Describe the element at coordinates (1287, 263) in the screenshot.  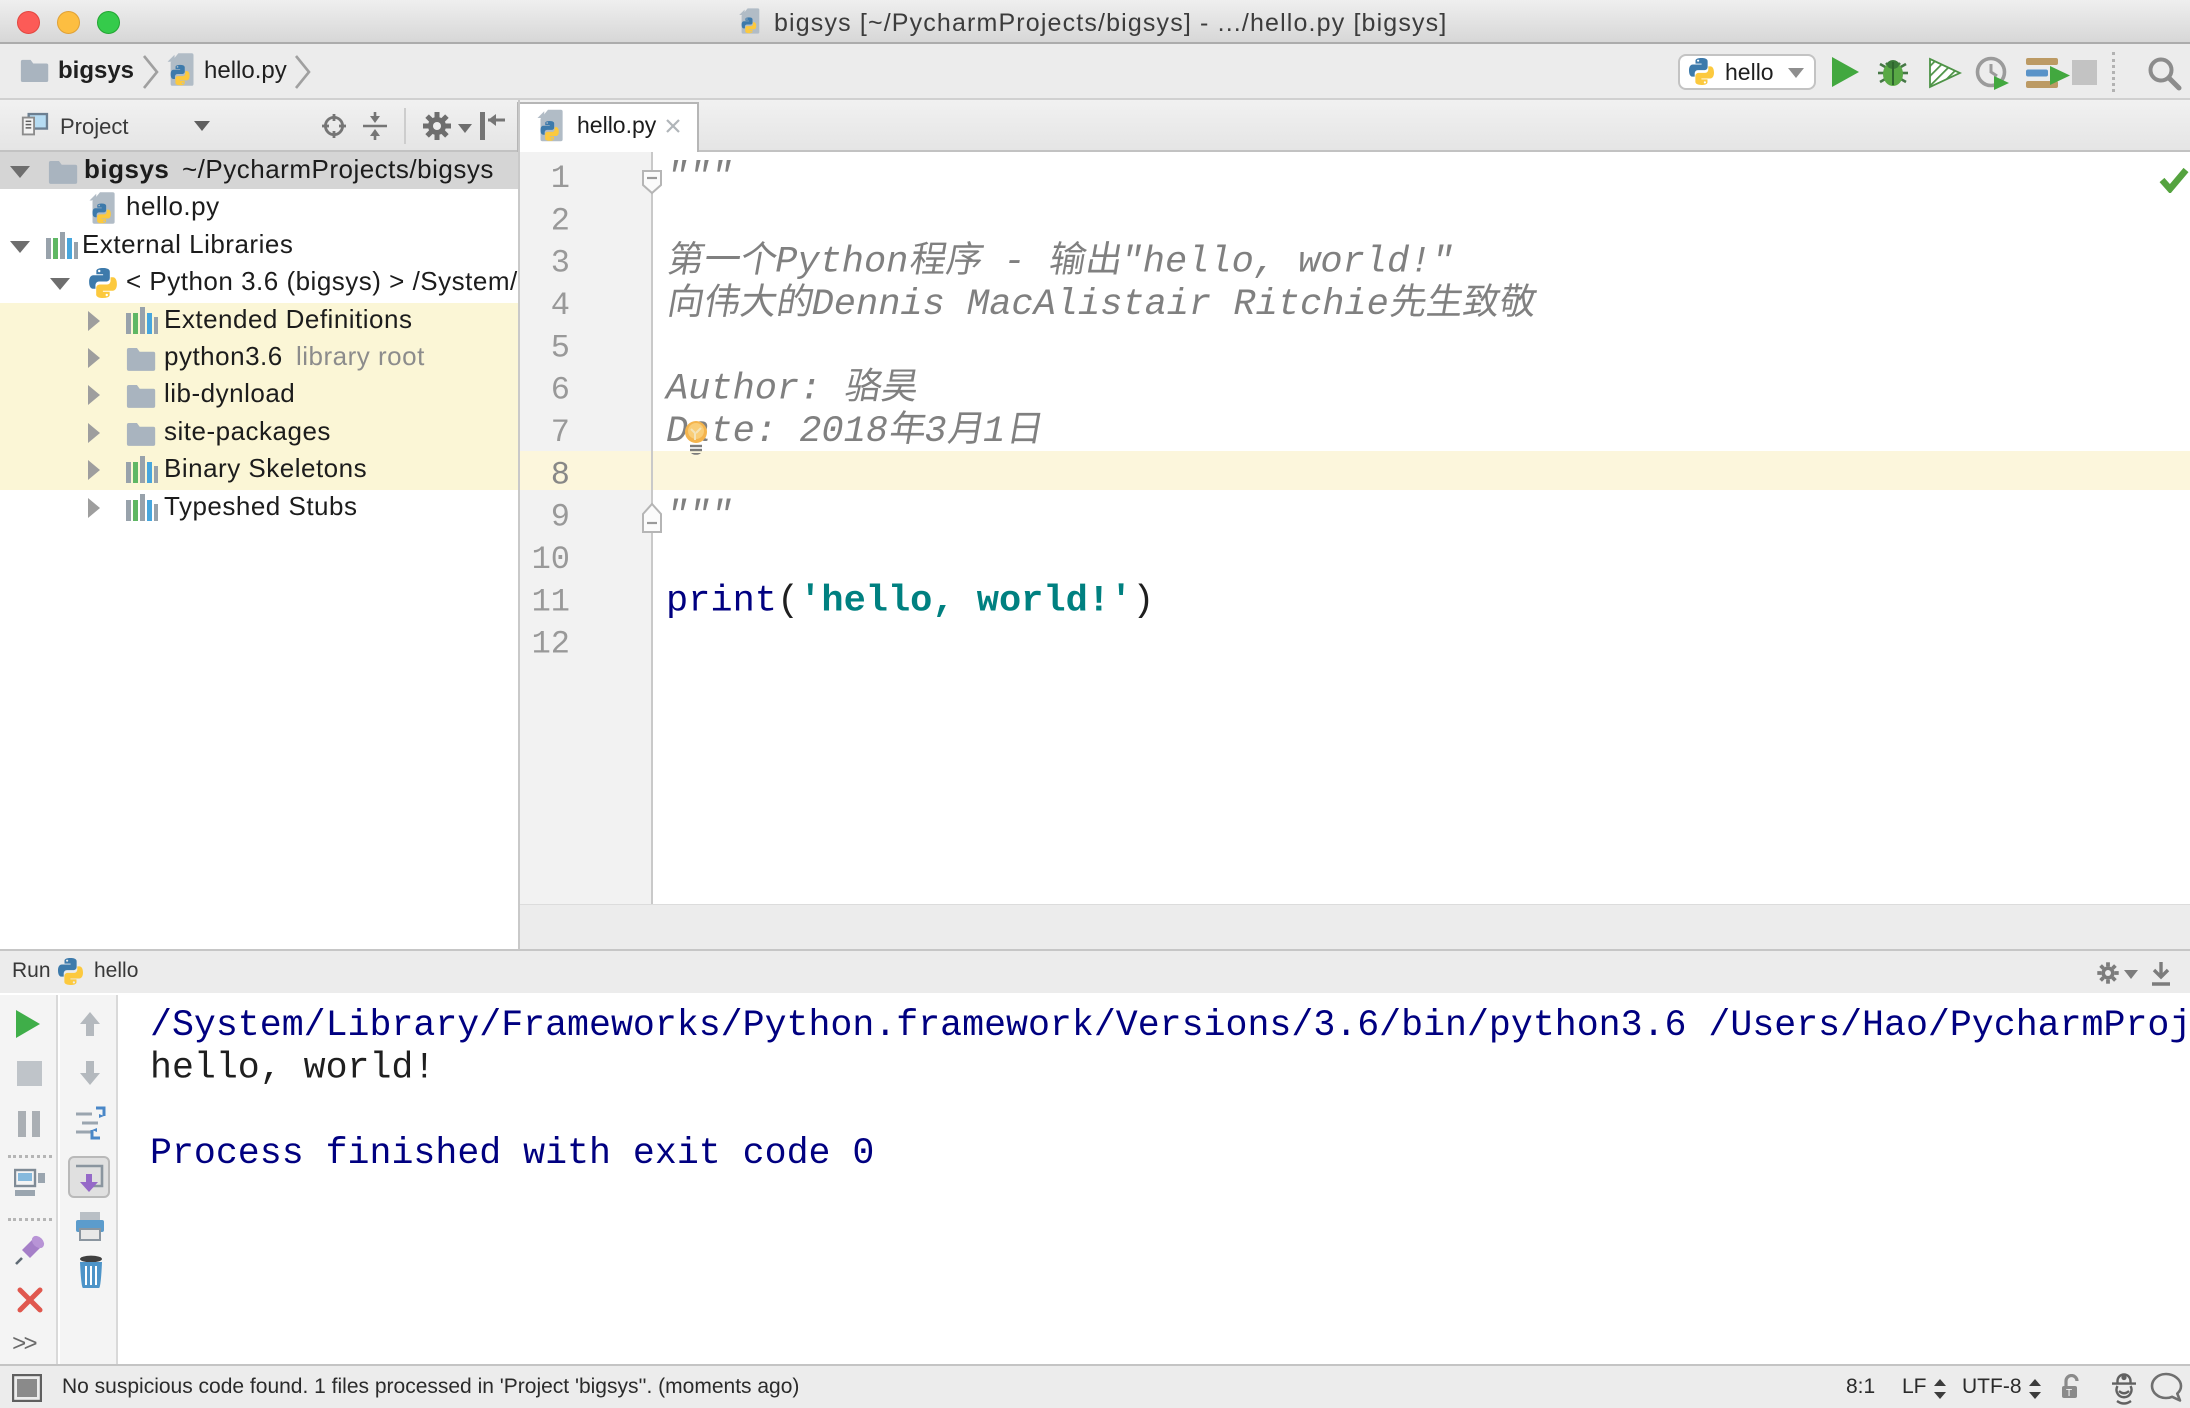
I see `svg-text: "hello, world!"` at that location.